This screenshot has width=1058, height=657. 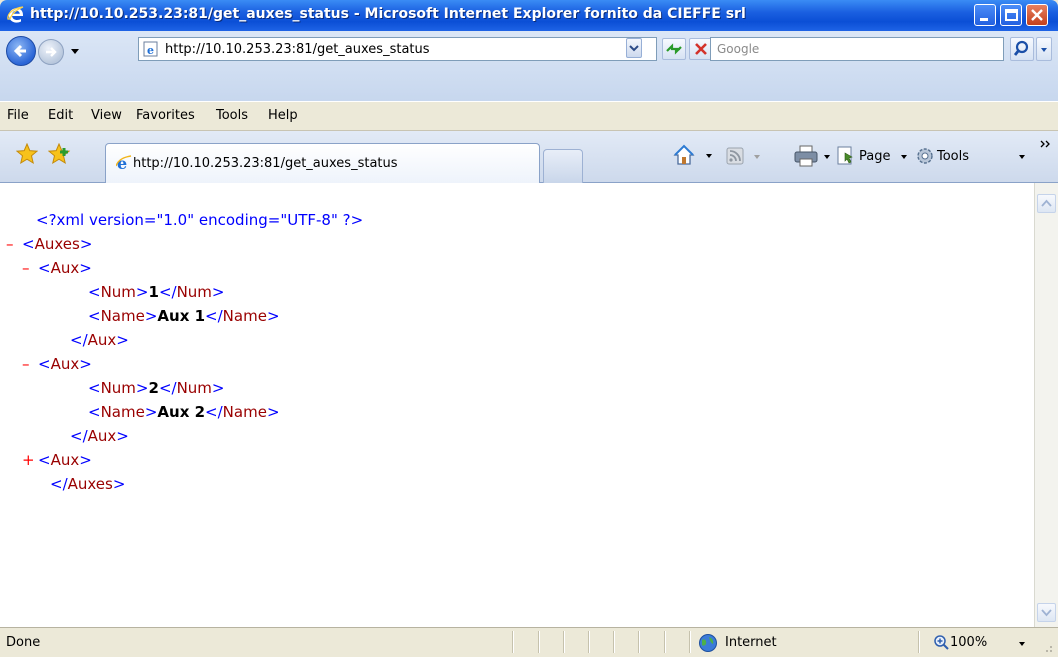 What do you see at coordinates (1046, 405) in the screenshot?
I see `vertical-scrollbar` at bounding box center [1046, 405].